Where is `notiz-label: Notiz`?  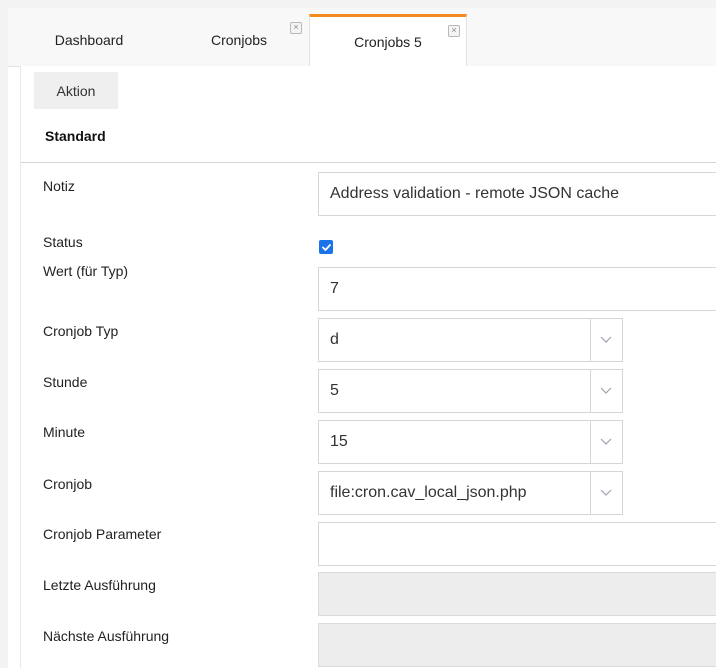
notiz-label: Notiz is located at coordinates (59, 186).